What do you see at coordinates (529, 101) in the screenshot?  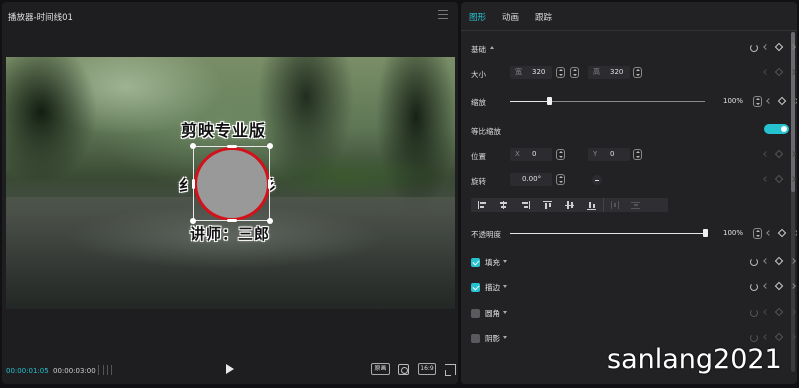 I see `scale-slider-fill` at bounding box center [529, 101].